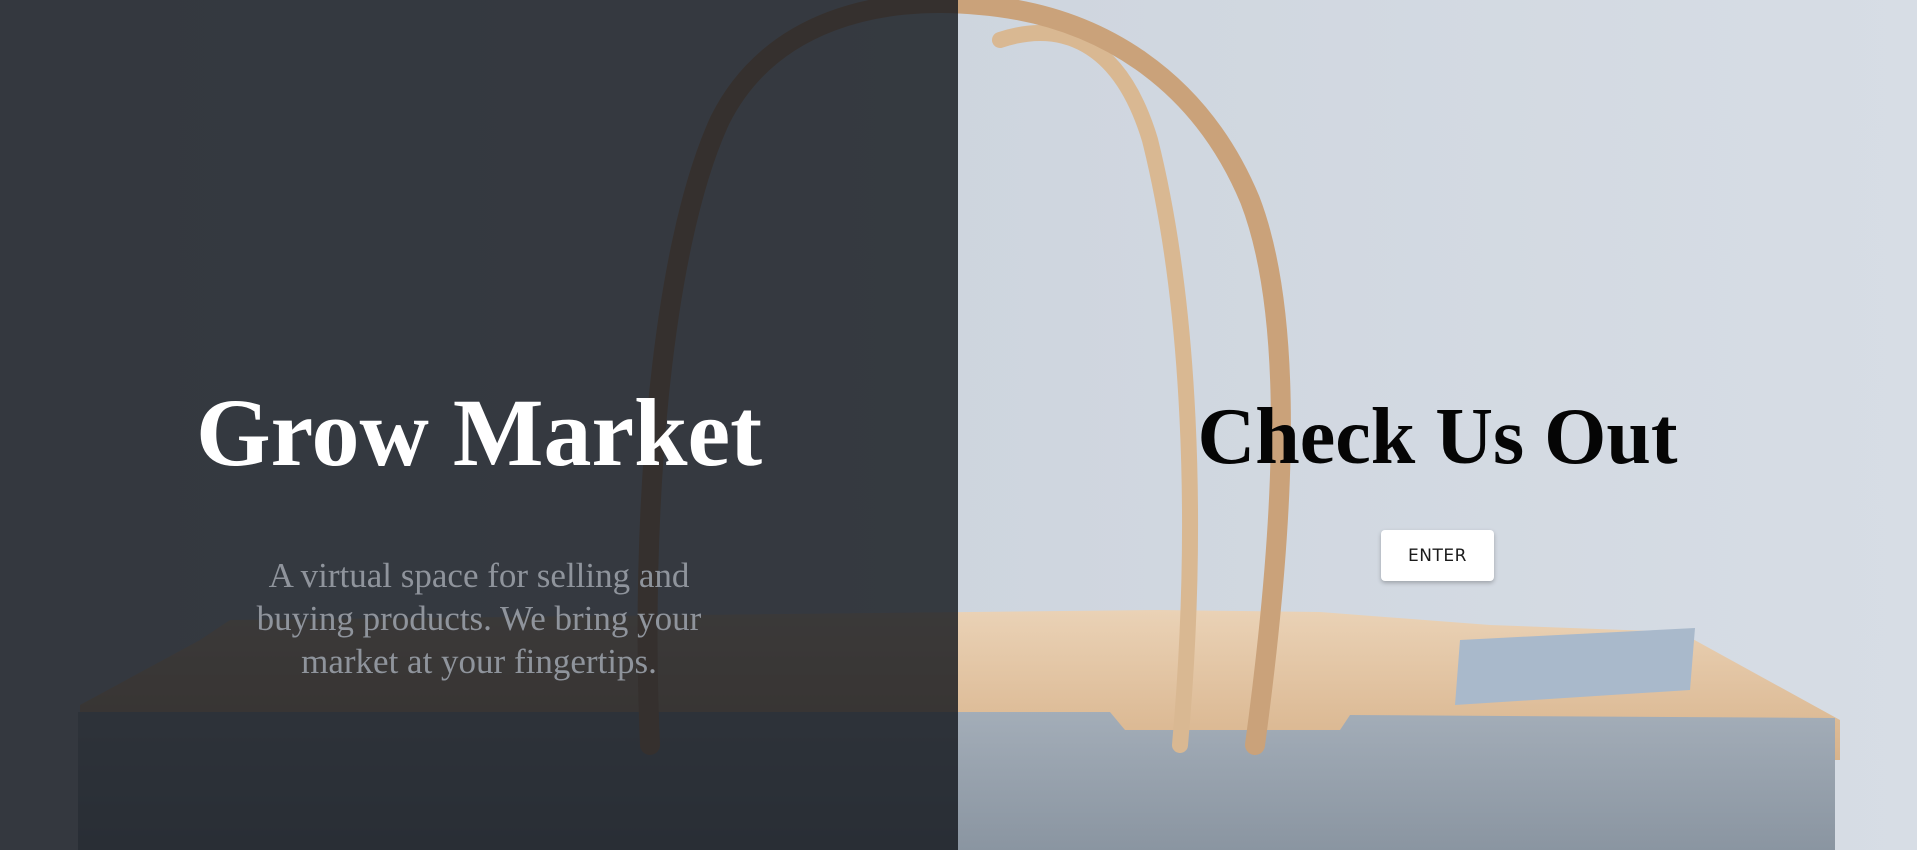 This screenshot has width=1917, height=850. Describe the element at coordinates (479, 432) in the screenshot. I see `brand-title: Grow Market` at that location.